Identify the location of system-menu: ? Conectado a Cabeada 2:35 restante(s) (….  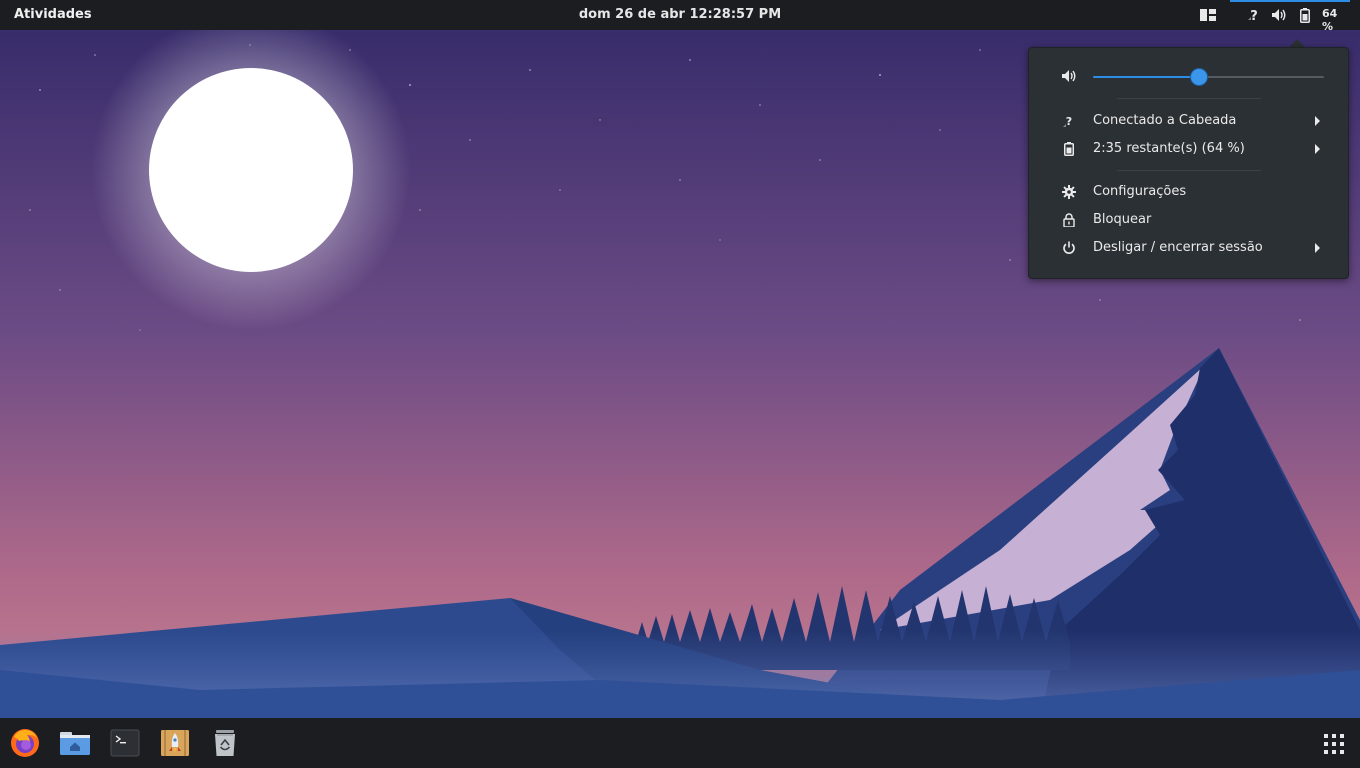
(1188, 163).